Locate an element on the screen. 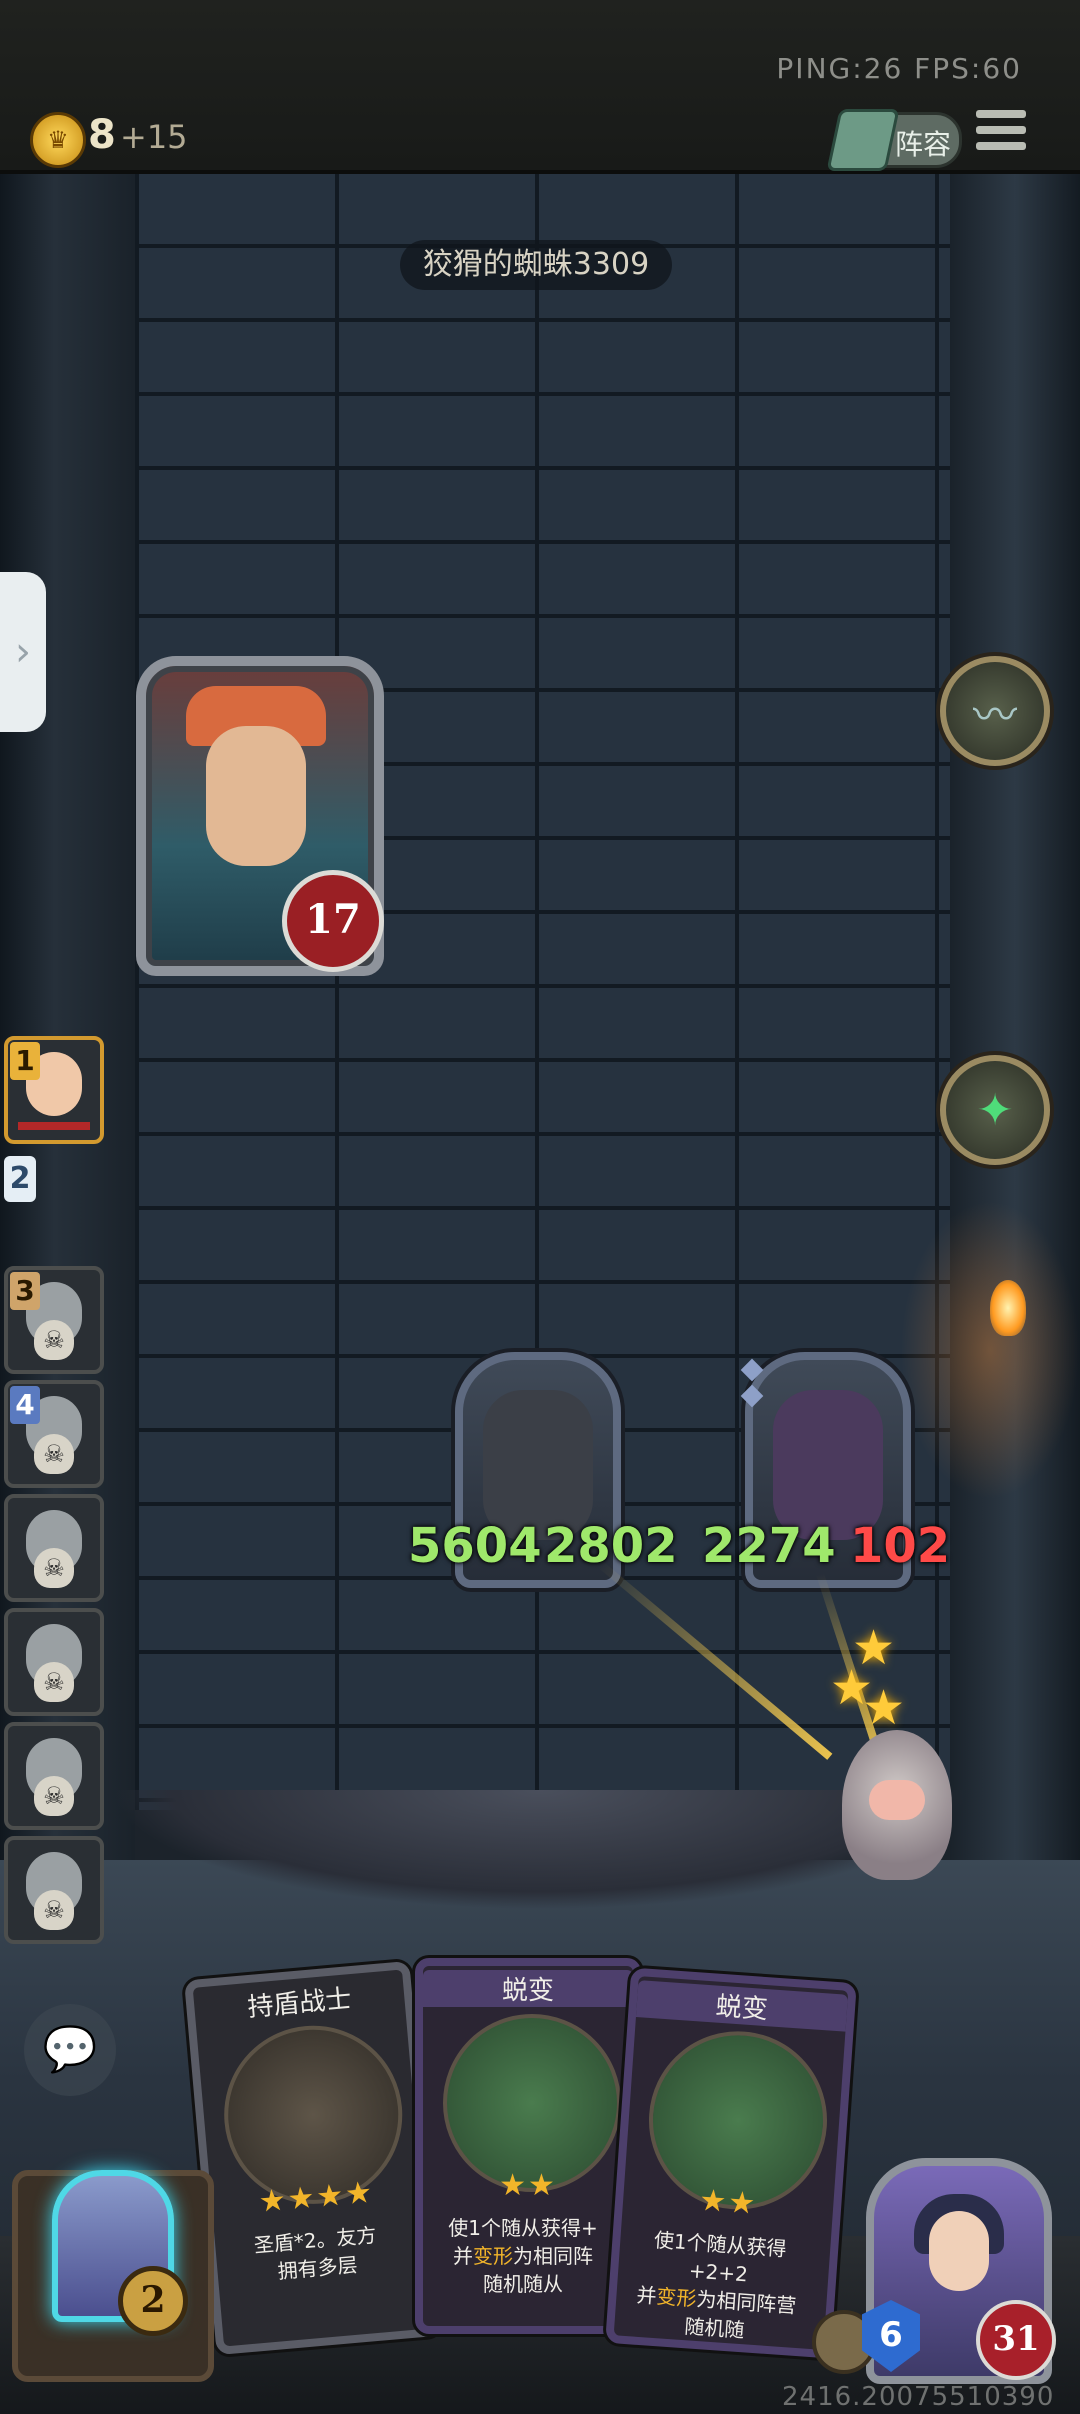 The height and width of the screenshot is (2414, 1080). opponent-health: 17 is located at coordinates (333, 921).